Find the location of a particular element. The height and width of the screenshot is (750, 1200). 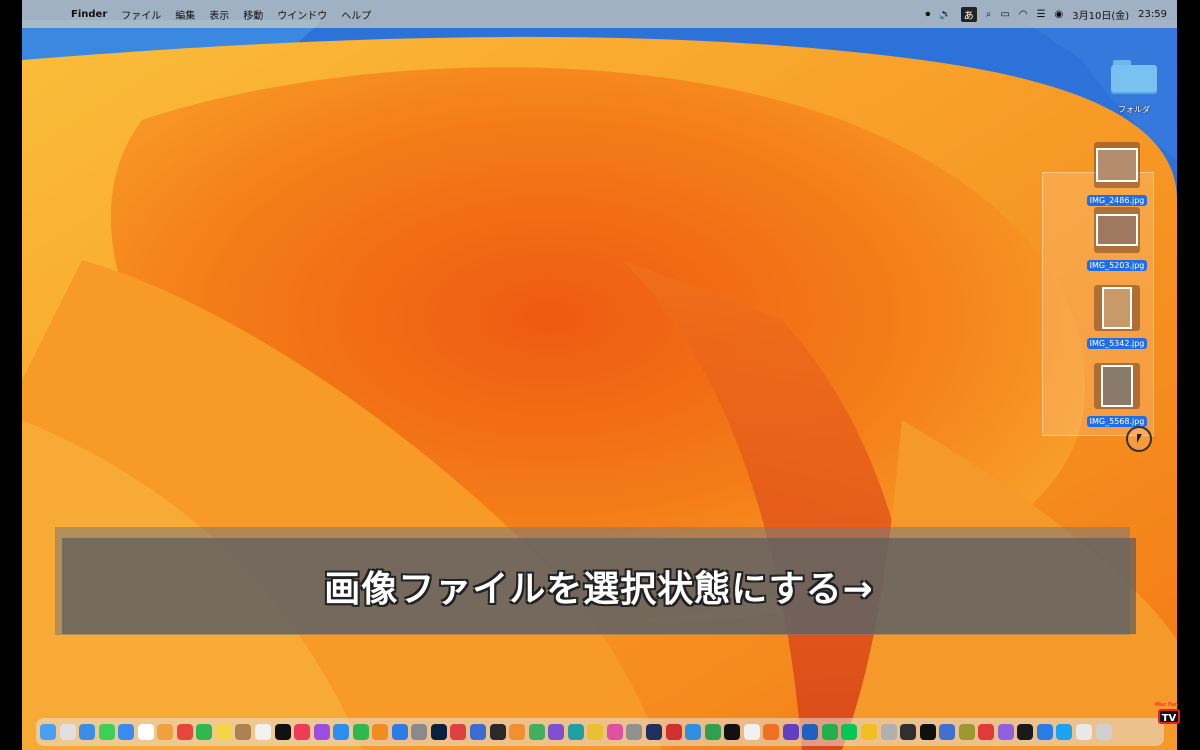

appstore-icon is located at coordinates (341, 732).